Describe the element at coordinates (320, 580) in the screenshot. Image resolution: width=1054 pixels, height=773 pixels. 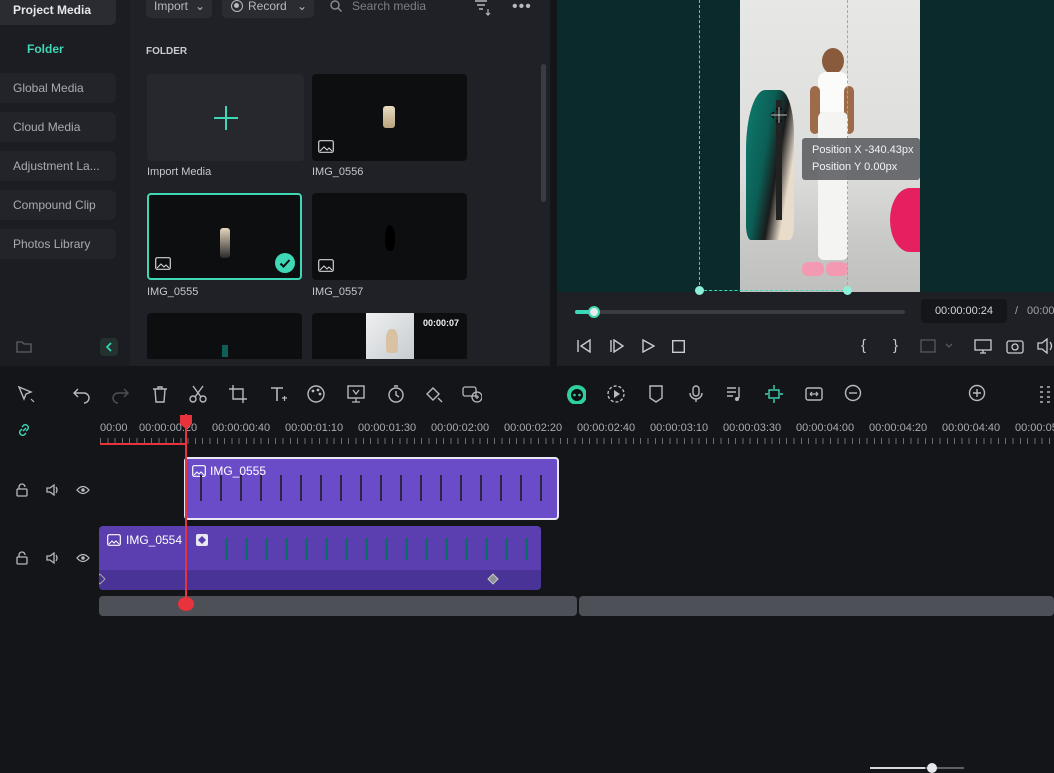
I see `clip-keyframe-lane` at that location.